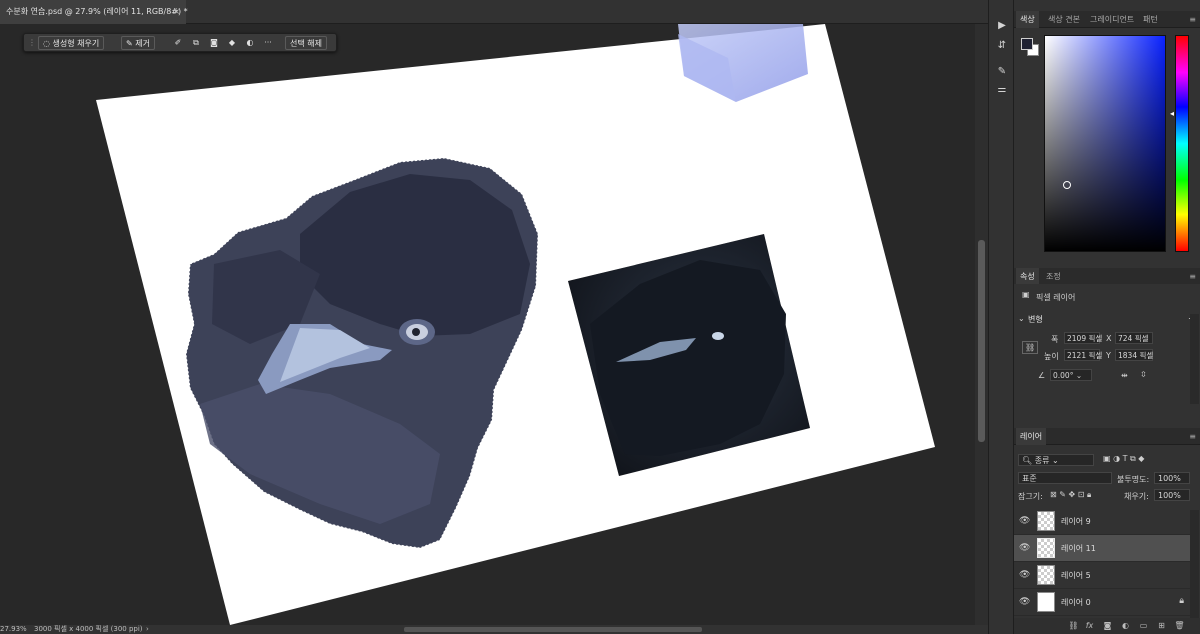  What do you see at coordinates (1172, 113) in the screenshot?
I see `hue-marker-icon: ◂` at bounding box center [1172, 113].